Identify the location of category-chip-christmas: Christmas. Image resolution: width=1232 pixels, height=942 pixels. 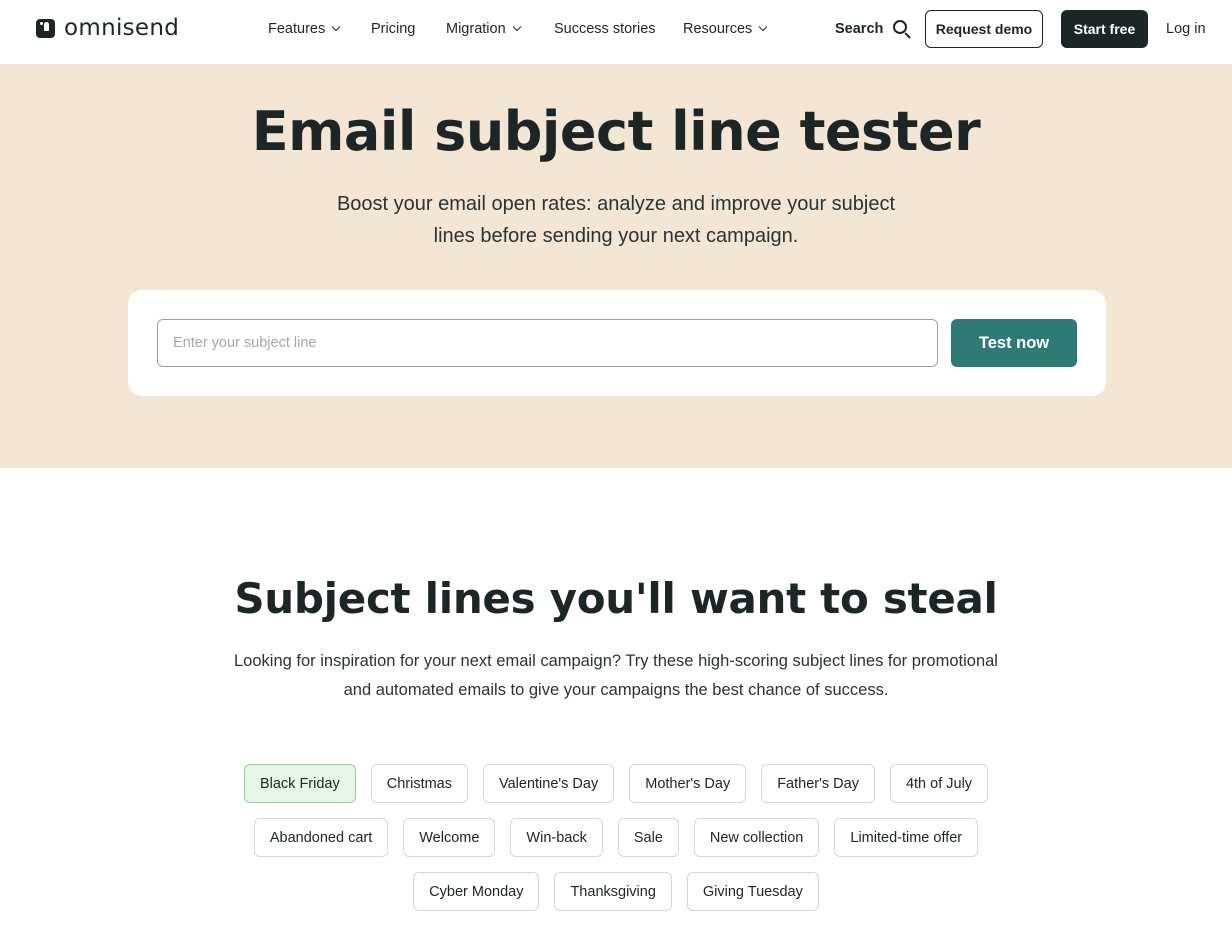
(419, 783).